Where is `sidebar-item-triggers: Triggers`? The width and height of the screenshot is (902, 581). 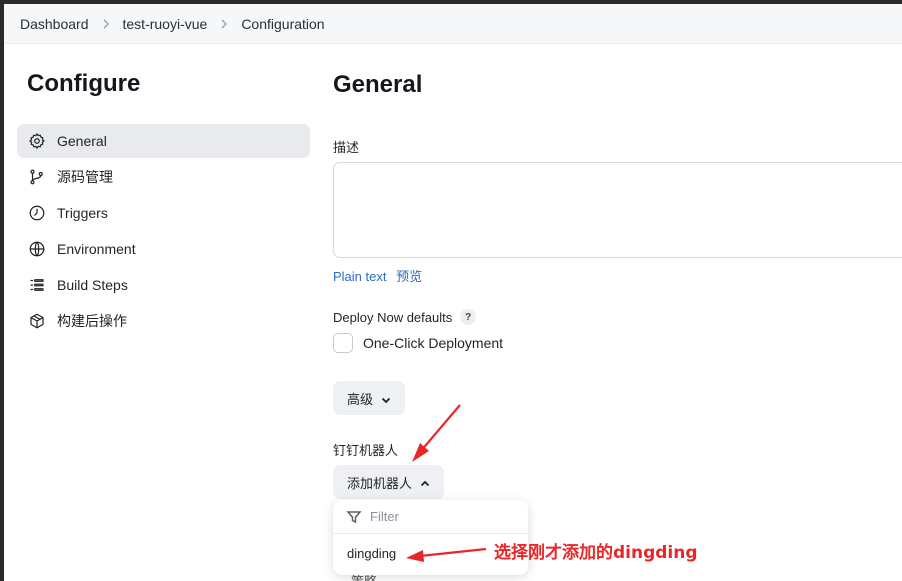
sidebar-item-triggers: Triggers is located at coordinates (163, 213).